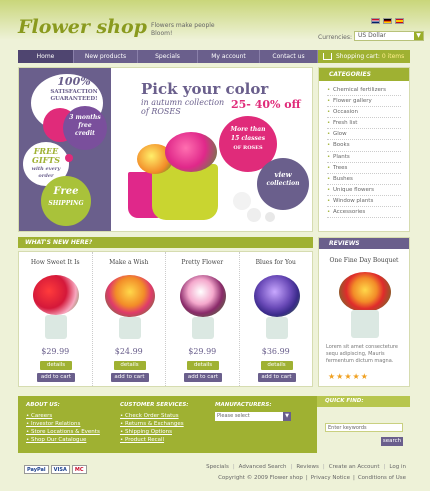  What do you see at coordinates (202, 262) in the screenshot?
I see `product-name: Pretty Flower` at bounding box center [202, 262].